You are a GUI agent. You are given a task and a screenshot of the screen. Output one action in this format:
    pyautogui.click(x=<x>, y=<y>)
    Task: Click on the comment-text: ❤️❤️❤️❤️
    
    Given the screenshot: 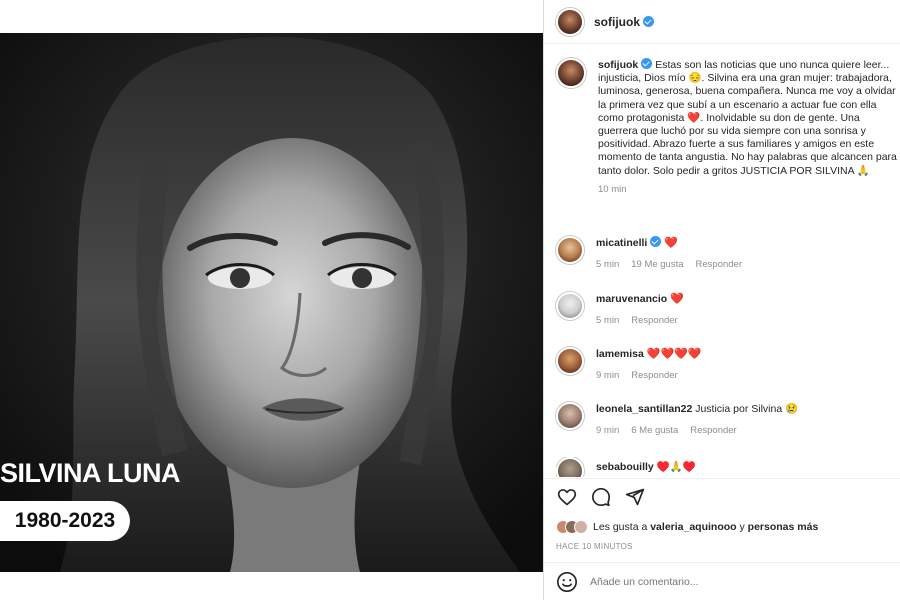 What is the action you would take?
    pyautogui.click(x=674, y=354)
    